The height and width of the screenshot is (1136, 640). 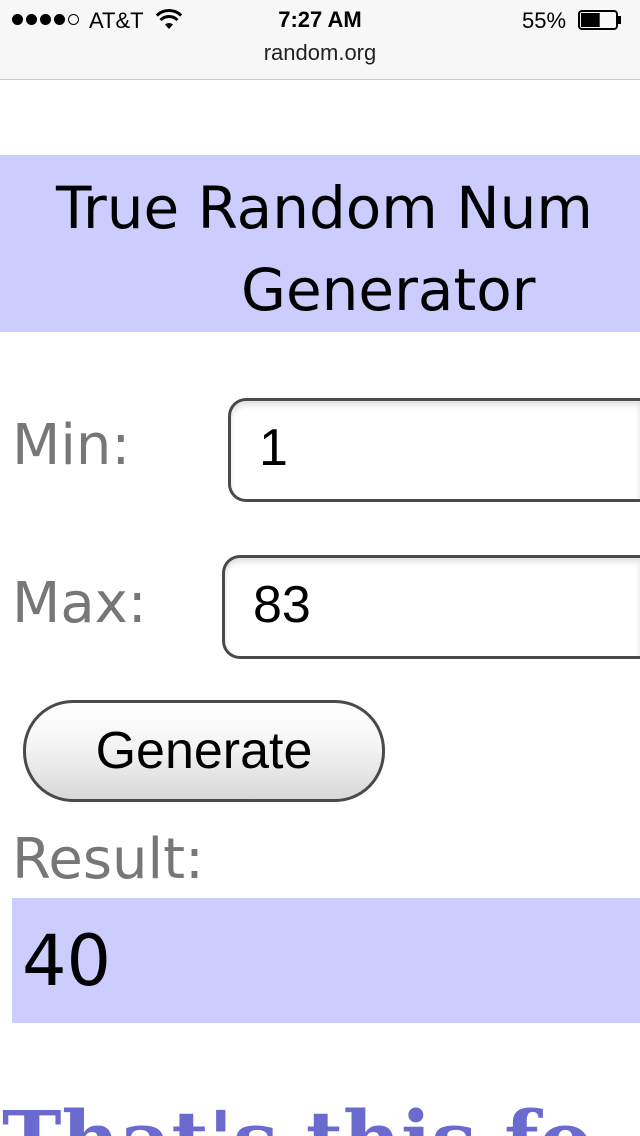 What do you see at coordinates (320, 53) in the screenshot?
I see `address-bar-url: random.org` at bounding box center [320, 53].